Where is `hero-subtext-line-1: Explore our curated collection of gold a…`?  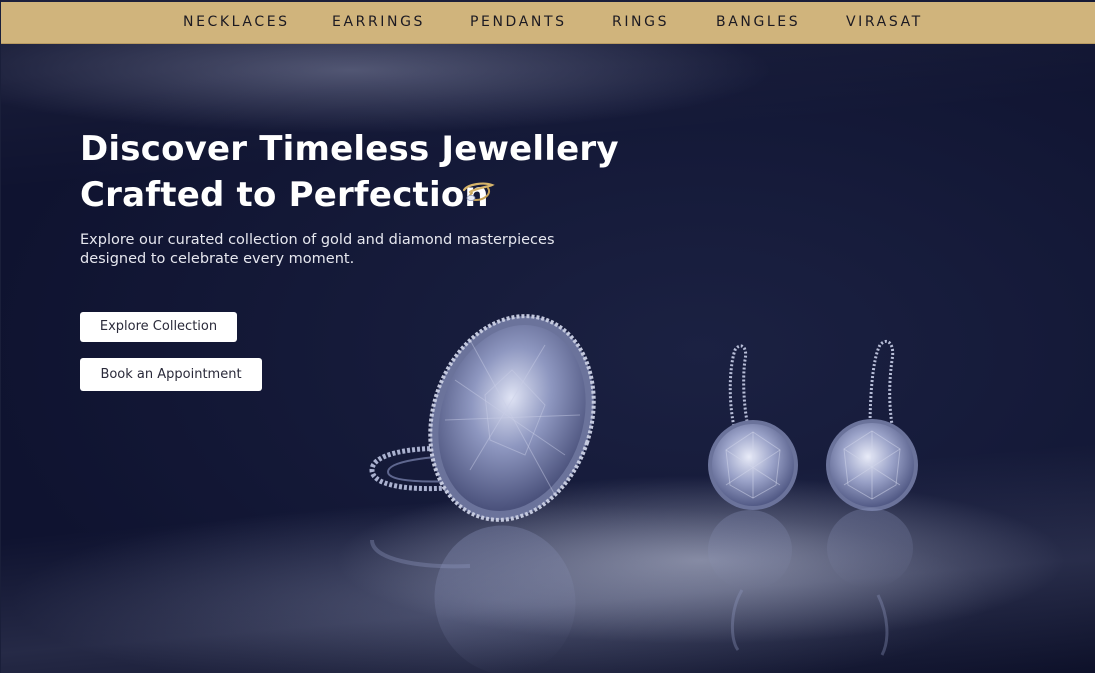
hero-subtext-line-1: Explore our curated collection of gold a… is located at coordinates (317, 240).